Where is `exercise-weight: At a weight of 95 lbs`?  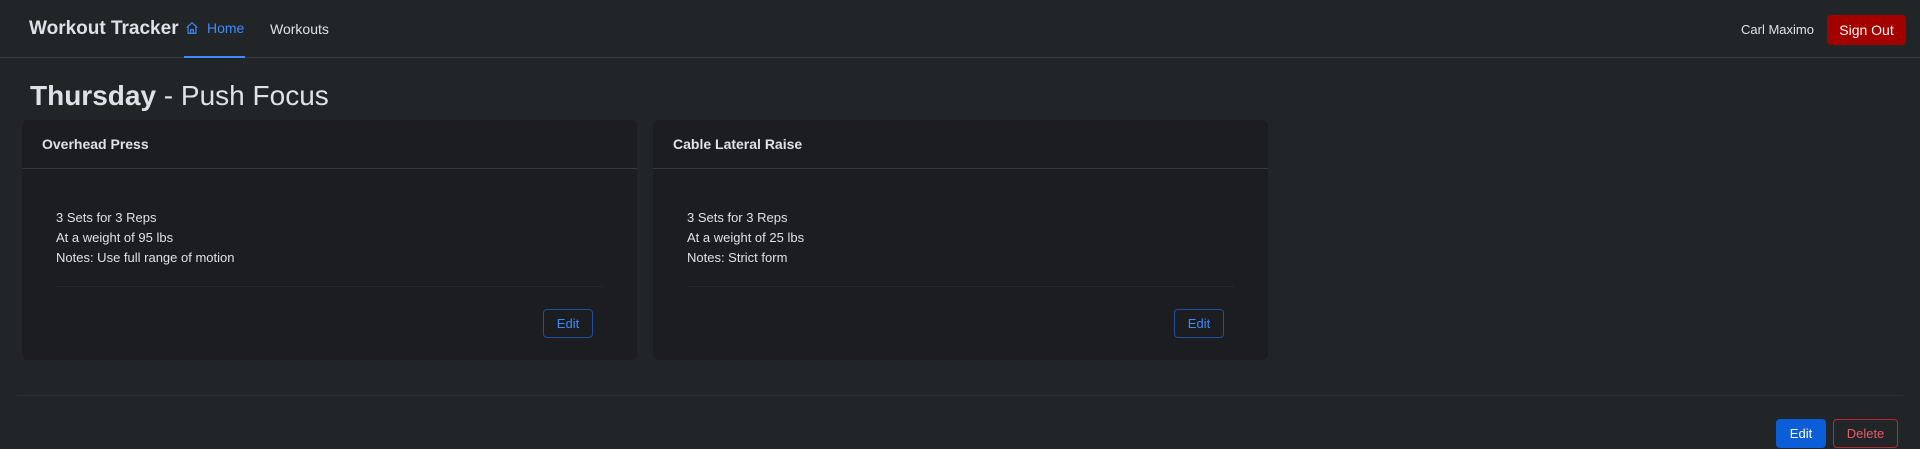 exercise-weight: At a weight of 95 lbs is located at coordinates (115, 237).